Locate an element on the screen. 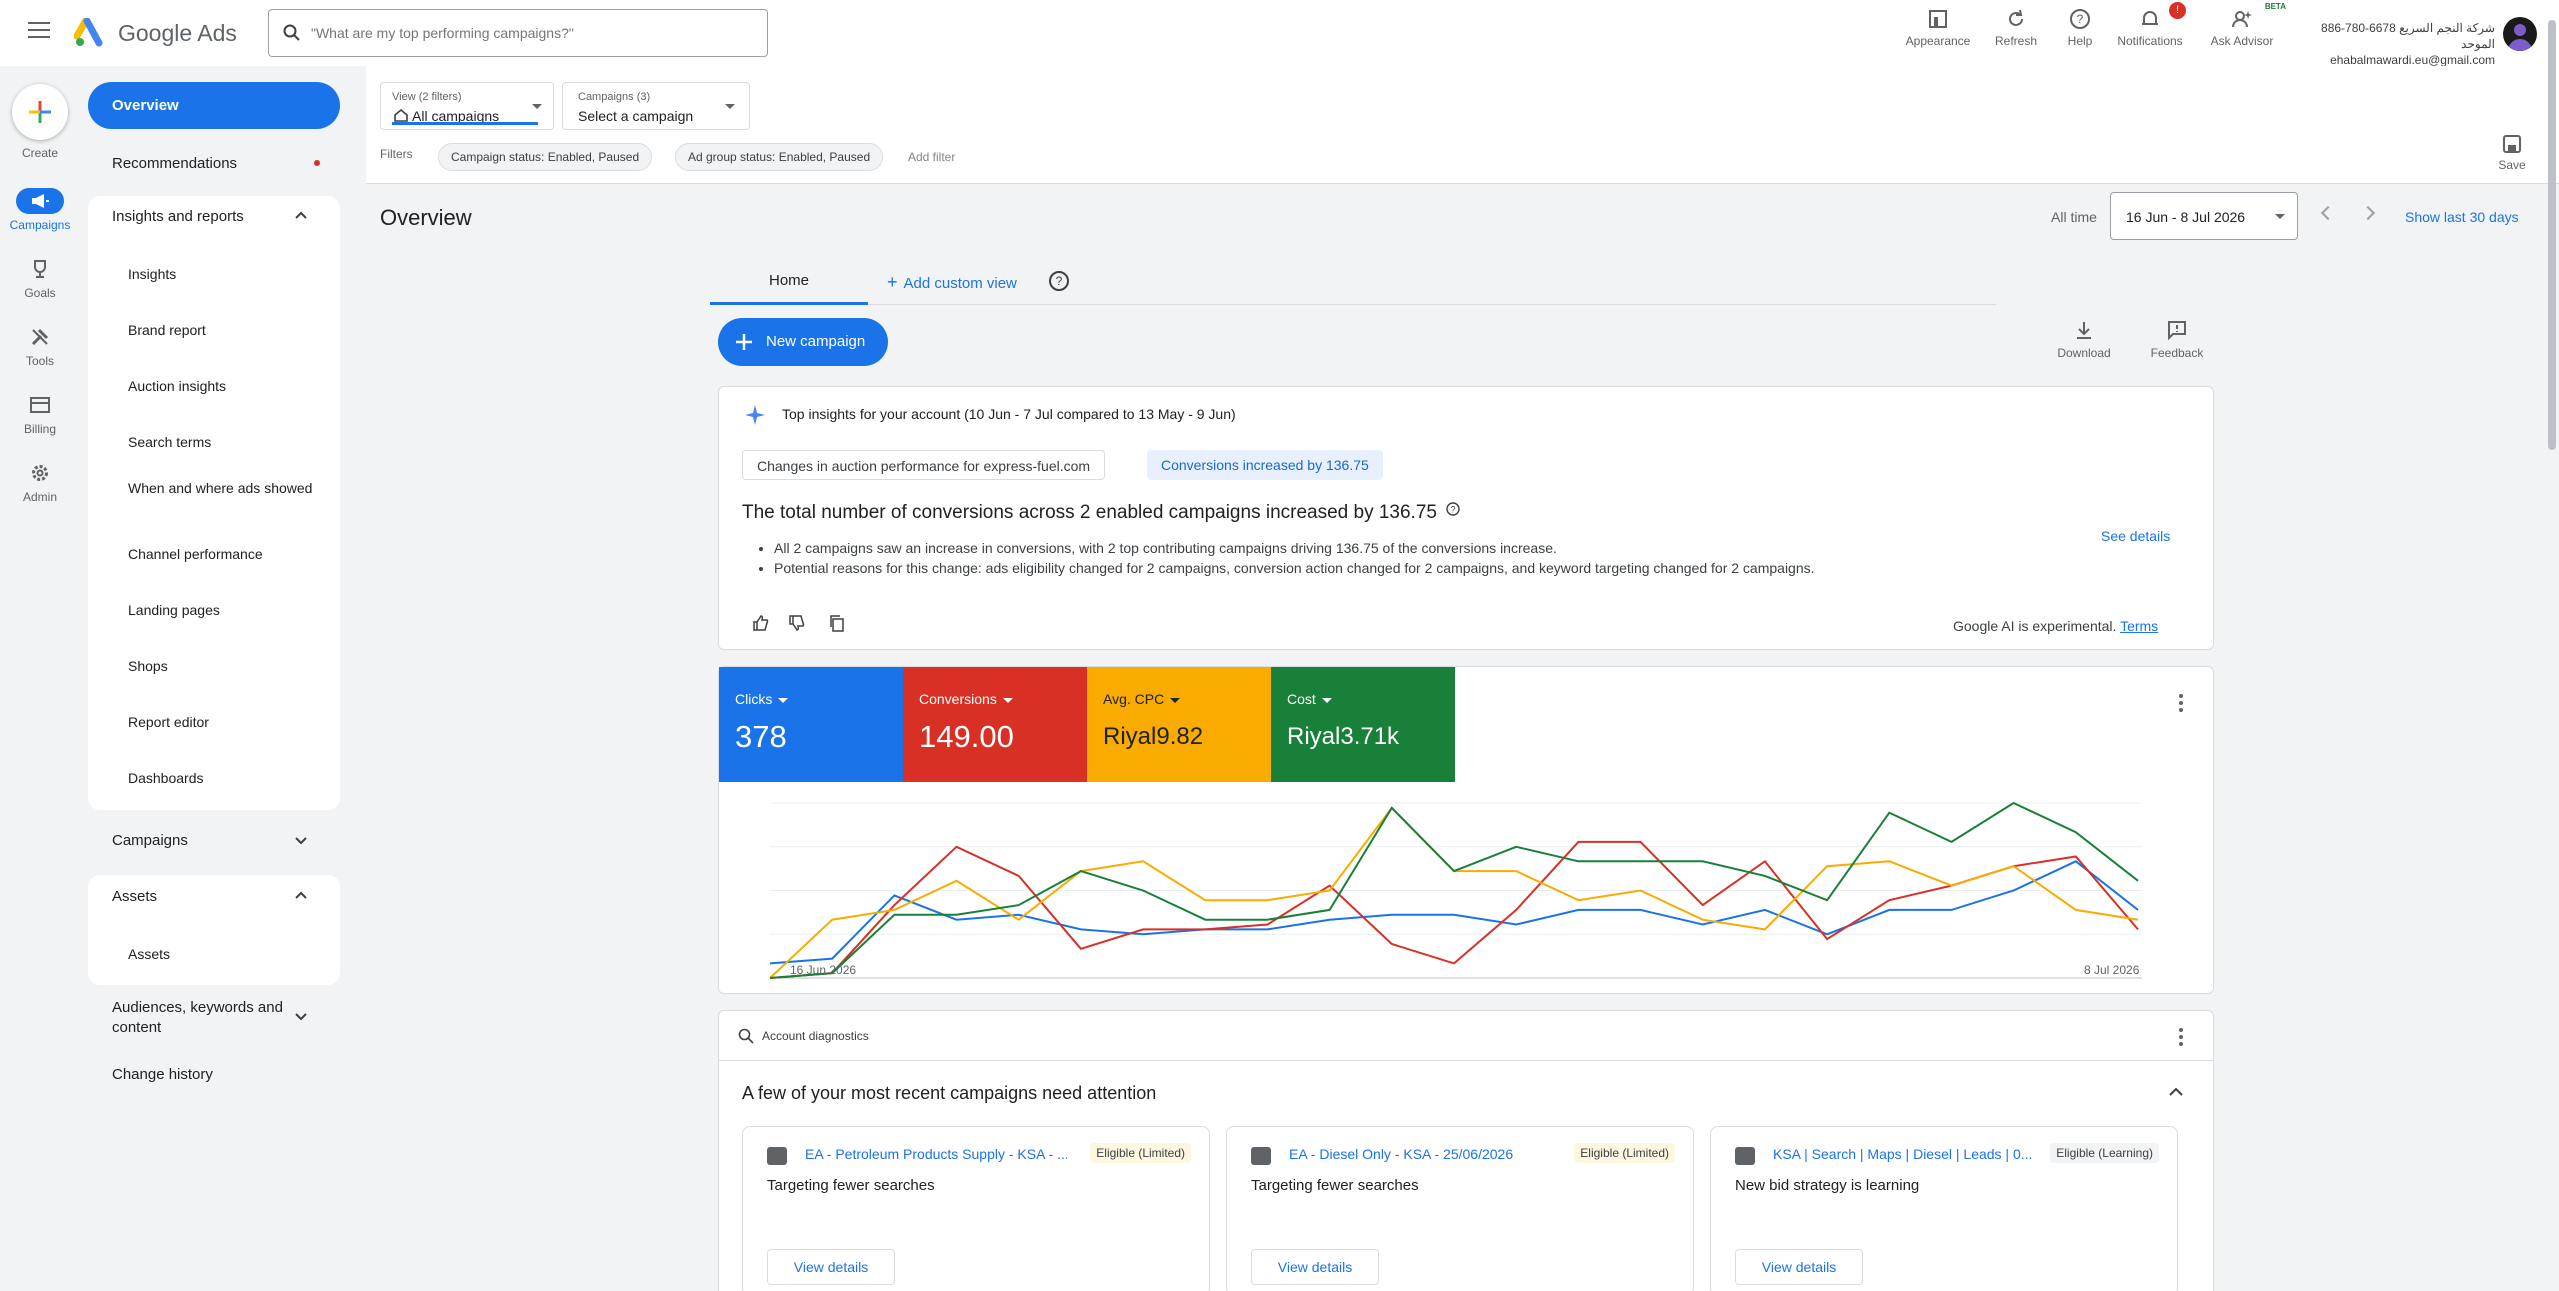  nav-overview: Overview is located at coordinates (214, 105).